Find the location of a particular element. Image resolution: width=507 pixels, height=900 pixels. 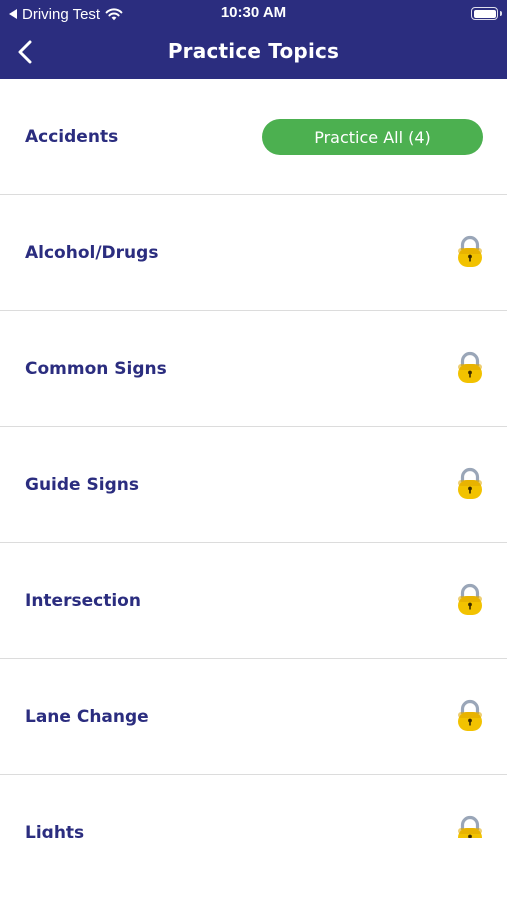

topic-label: Guide Signs is located at coordinates (82, 485).